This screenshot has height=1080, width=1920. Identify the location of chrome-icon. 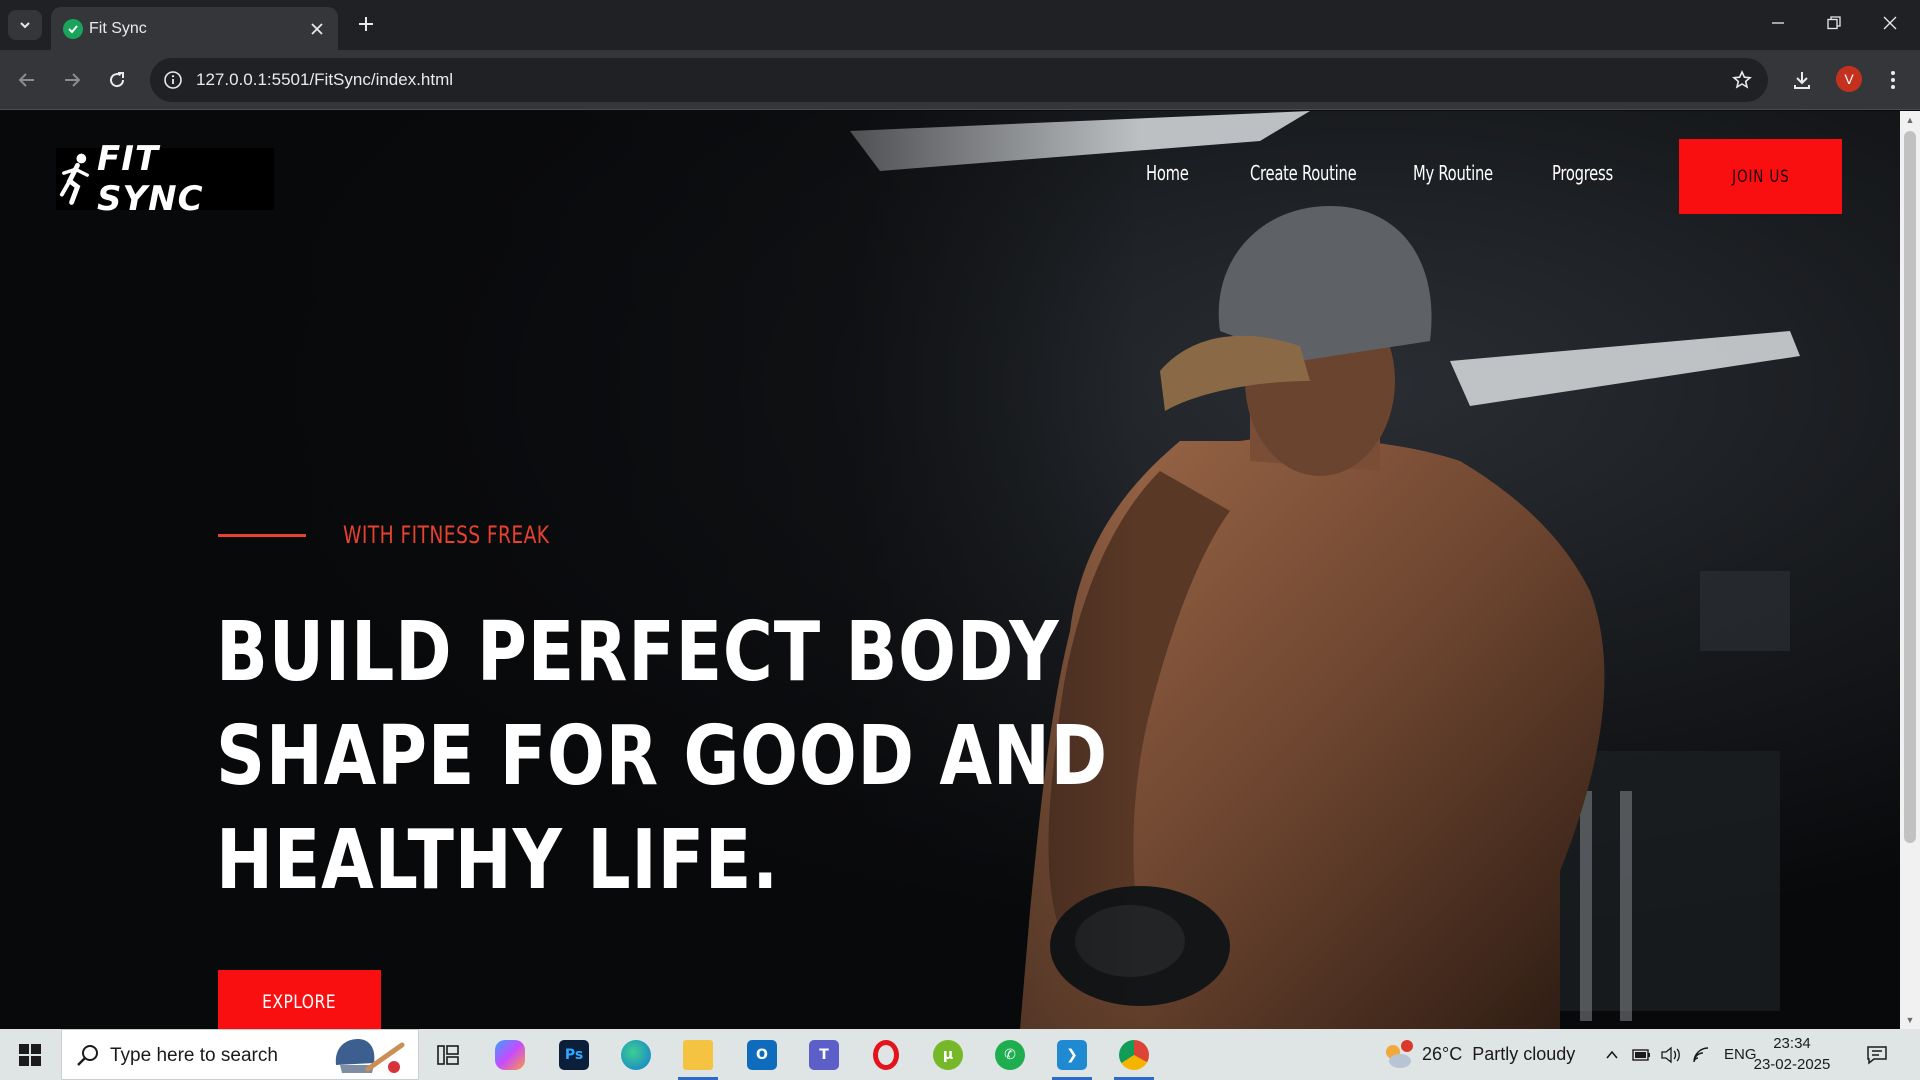
(1134, 1054).